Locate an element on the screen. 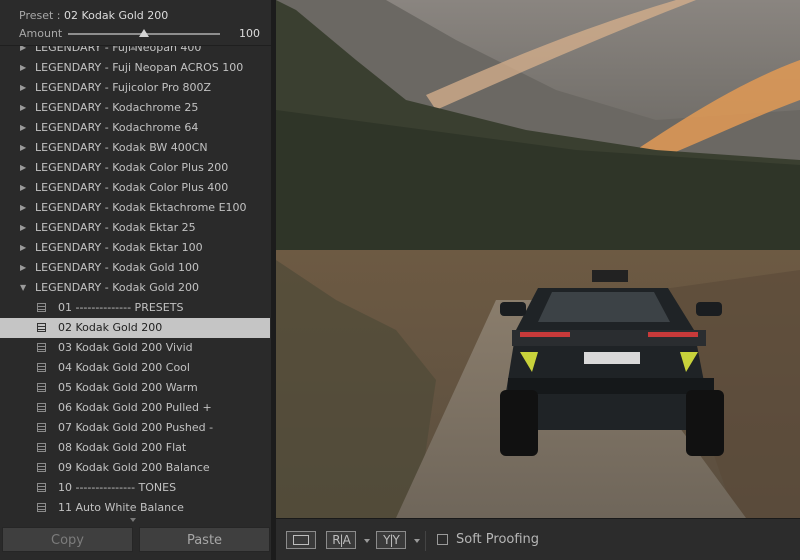  preset-item-label: 04 Kodak Gold 200 Cool is located at coordinates (124, 367).